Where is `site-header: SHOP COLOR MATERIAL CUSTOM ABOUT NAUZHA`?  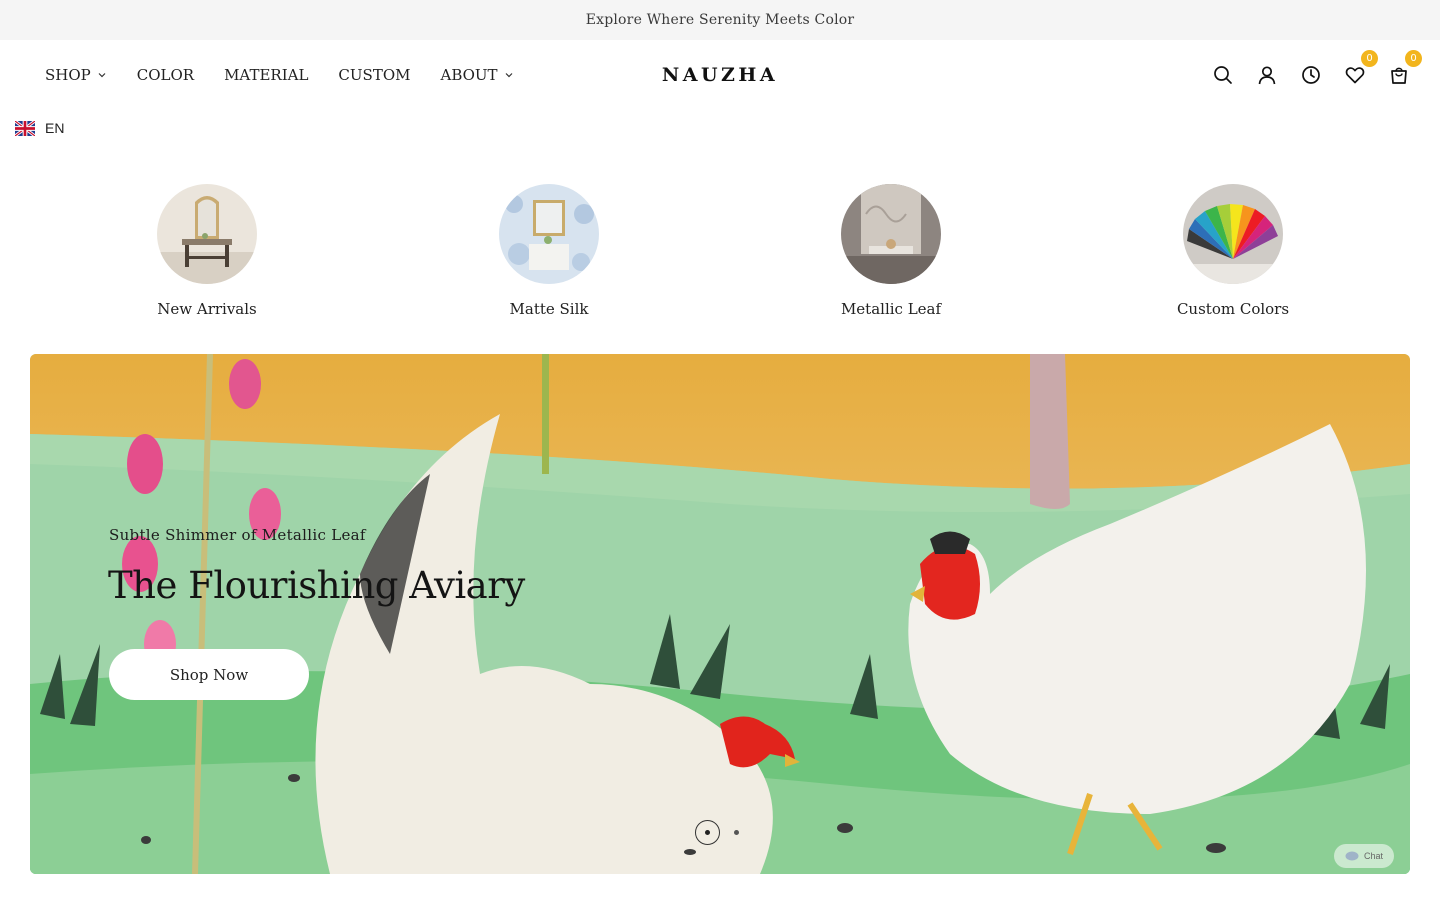
site-header: SHOP COLOR MATERIAL CUSTOM ABOUT NAUZHA is located at coordinates (720, 75).